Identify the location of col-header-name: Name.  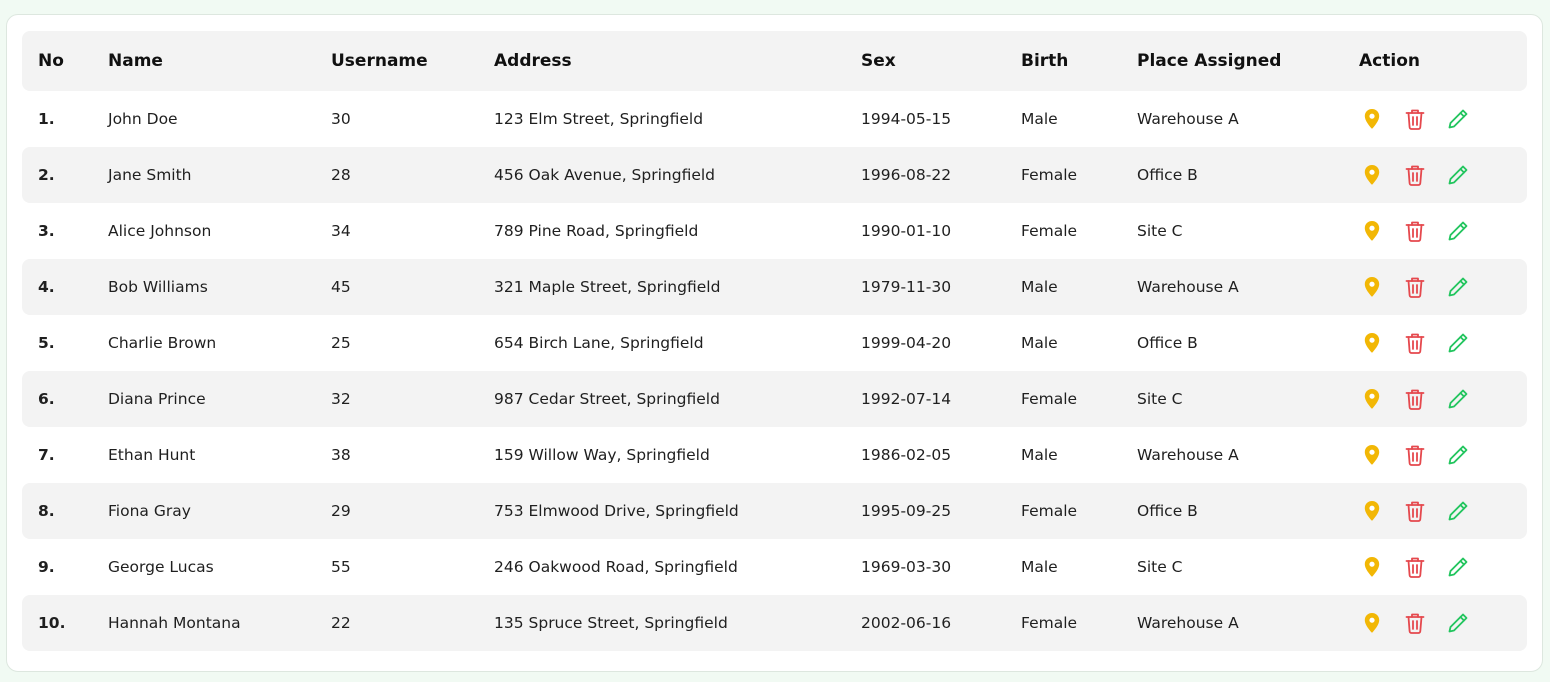
(203, 61).